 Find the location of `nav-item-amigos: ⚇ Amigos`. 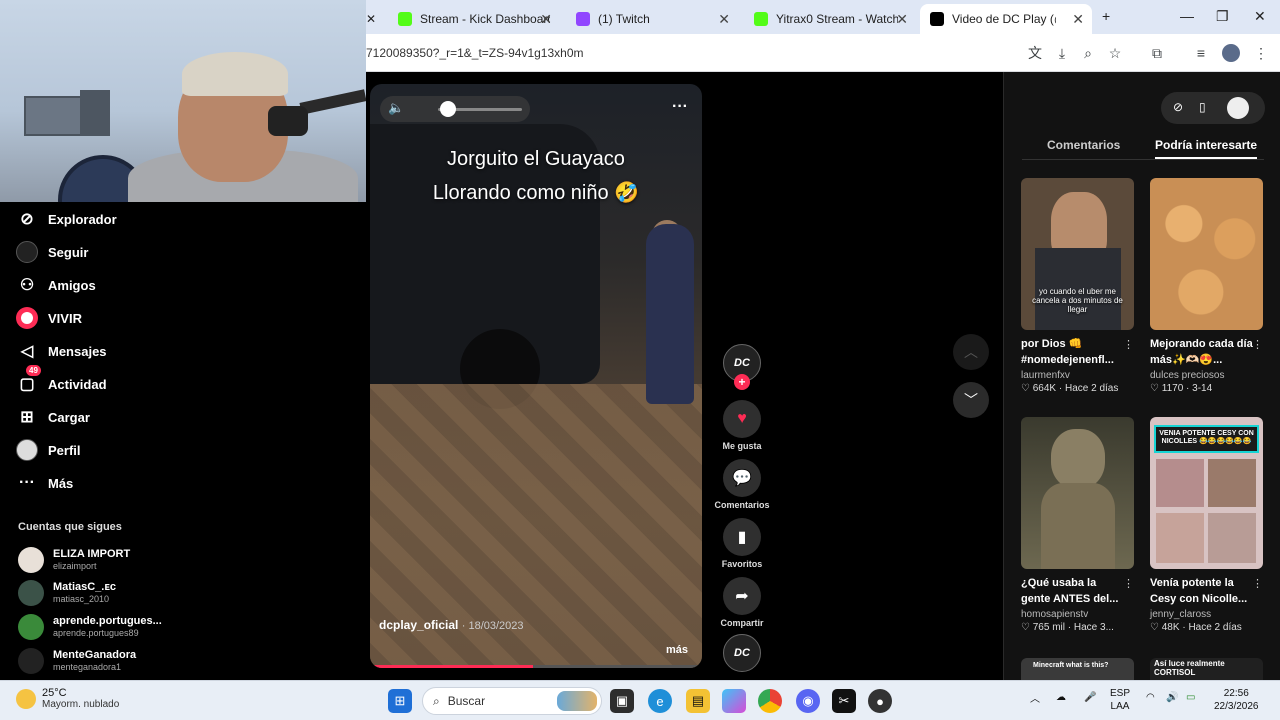

nav-item-amigos: ⚇ Amigos is located at coordinates (56, 285).